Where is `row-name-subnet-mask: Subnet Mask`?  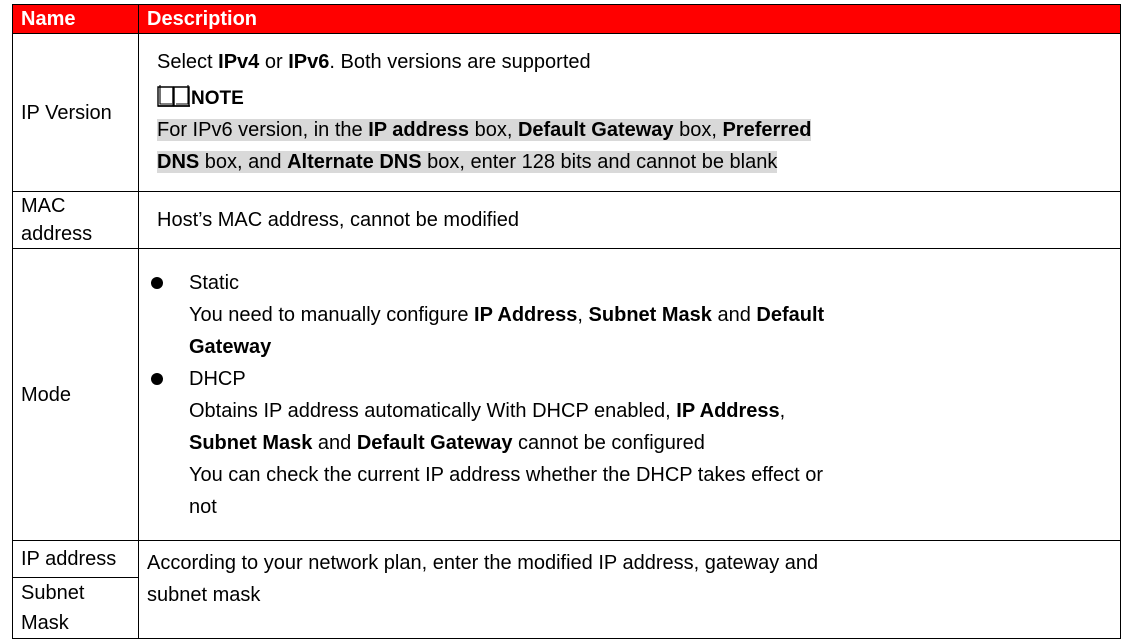
row-name-subnet-mask: Subnet Mask is located at coordinates (75, 608).